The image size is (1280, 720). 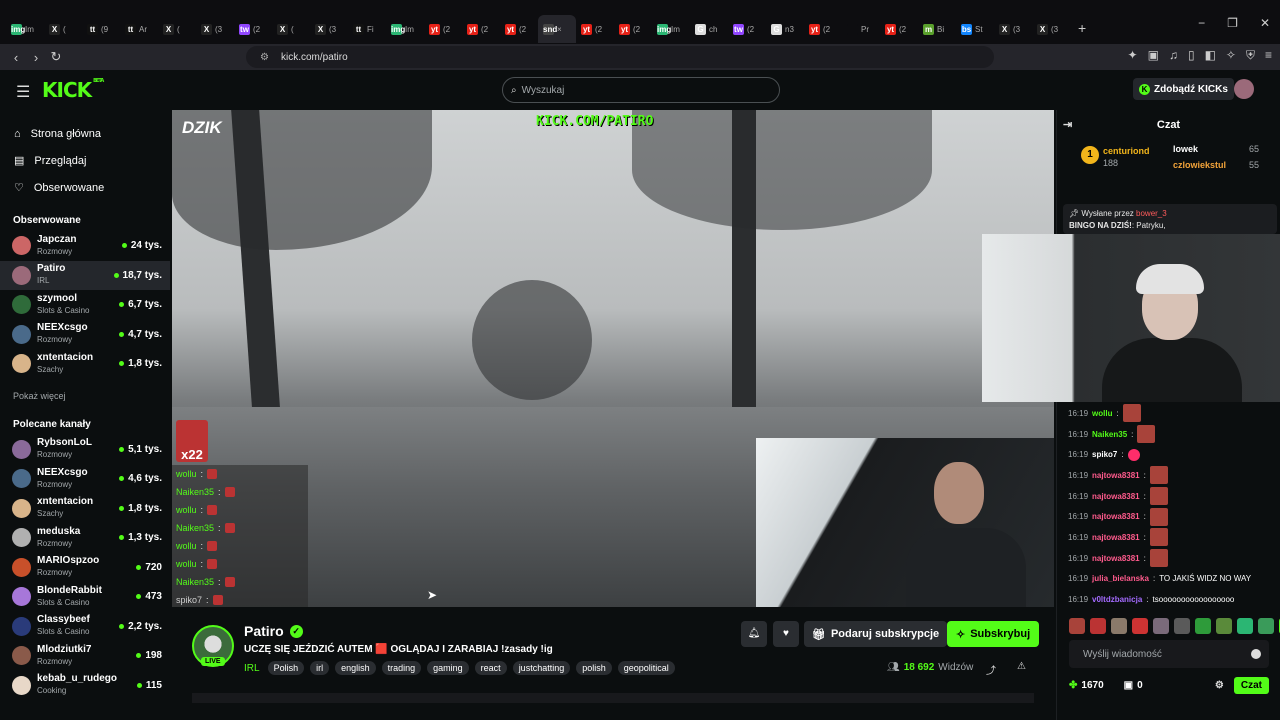 I want to click on vpn-icon: ⛨, so click(x=1250, y=55).